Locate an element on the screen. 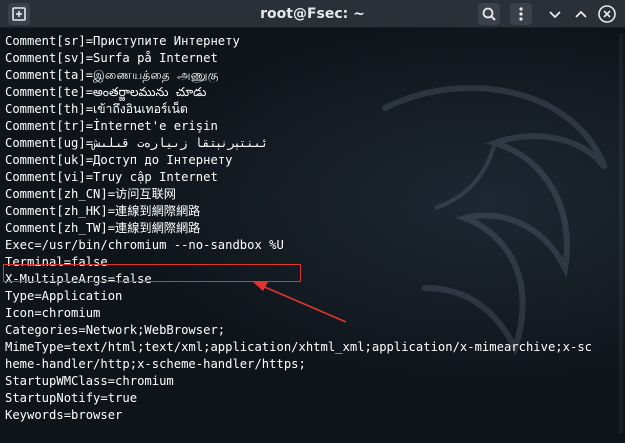  minimize-button is located at coordinates (555, 14).